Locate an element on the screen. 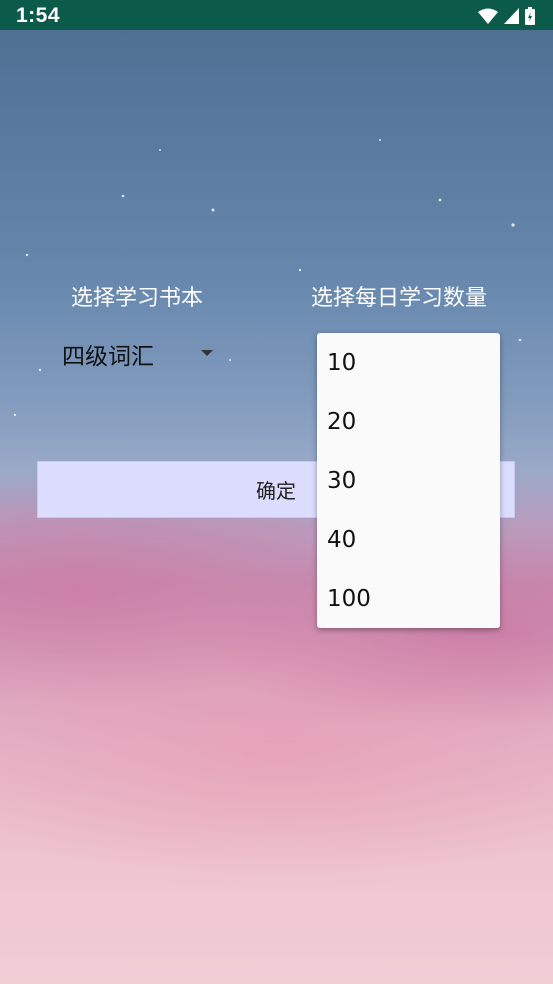 Image resolution: width=553 pixels, height=984 pixels. menu-option-label: 100 is located at coordinates (349, 598).